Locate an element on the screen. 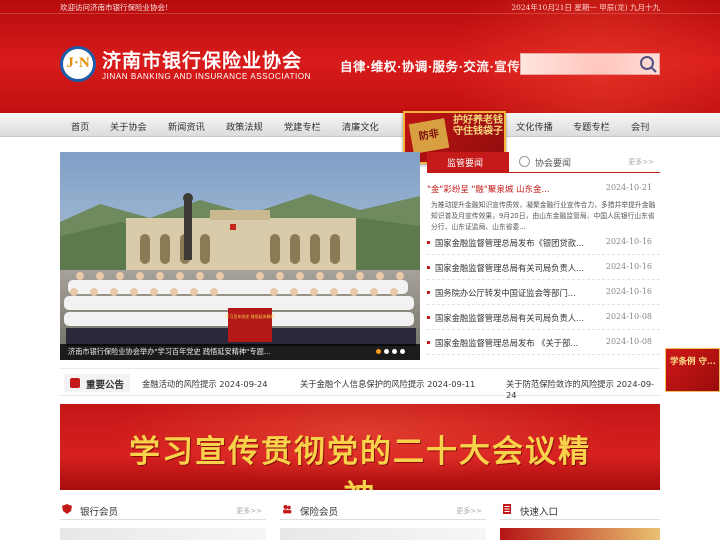  promo-left: 防非 is located at coordinates (429, 136).